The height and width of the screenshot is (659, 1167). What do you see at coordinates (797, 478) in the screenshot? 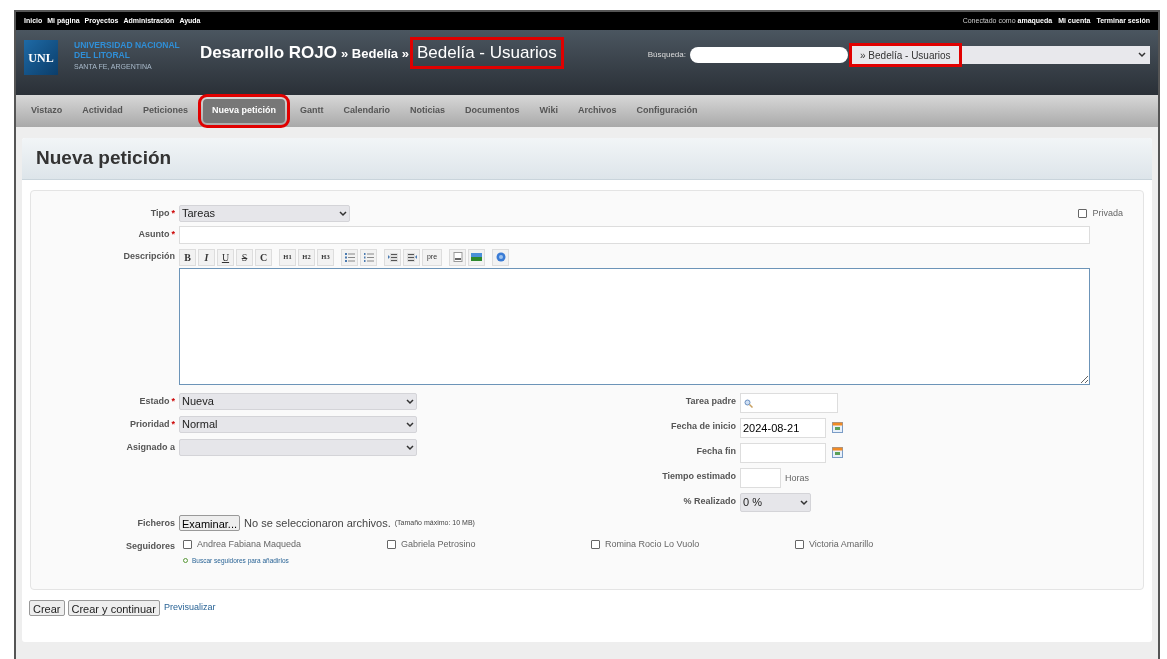
I see `unit-label: Horas` at bounding box center [797, 478].